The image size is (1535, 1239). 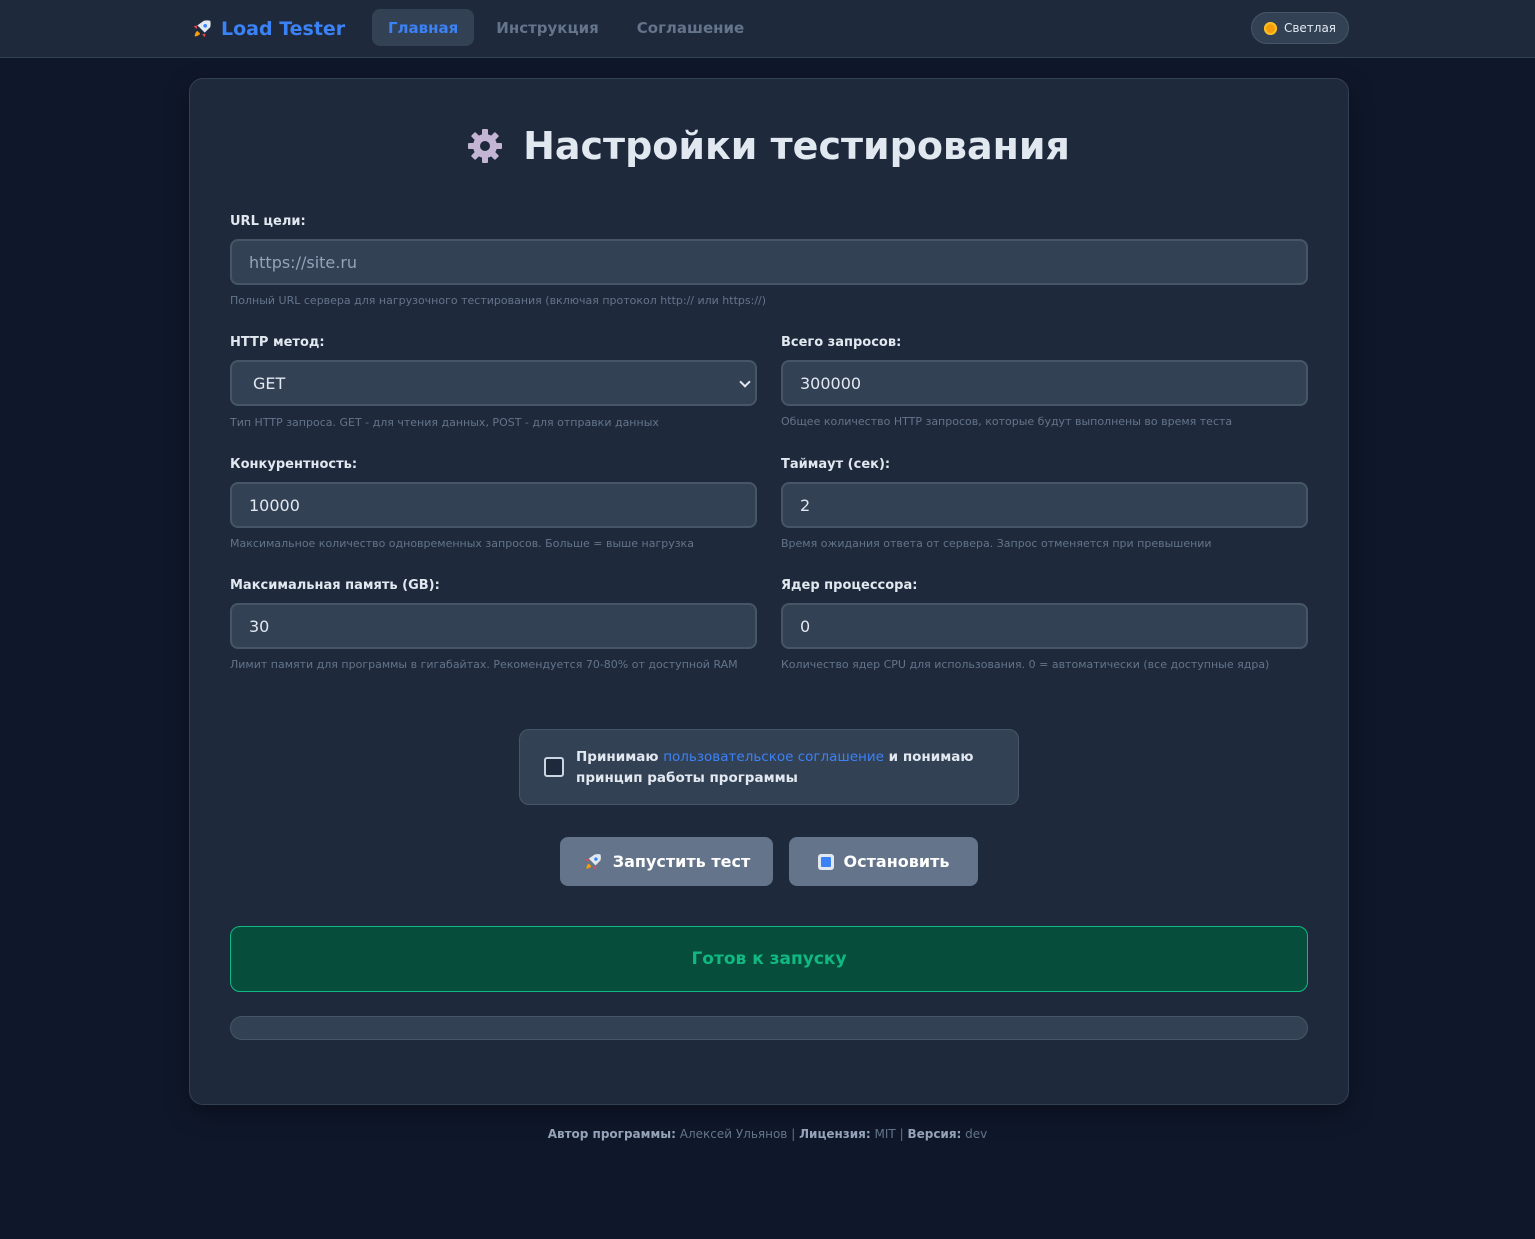 I want to click on timeout-input: 2, so click(x=1044, y=505).